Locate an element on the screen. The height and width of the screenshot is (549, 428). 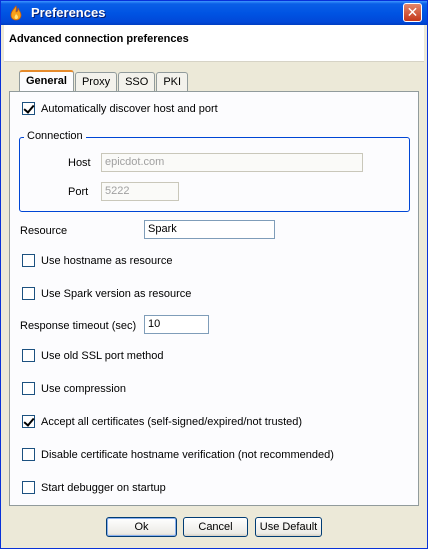
use-hostname-checkbox is located at coordinates (28, 260).